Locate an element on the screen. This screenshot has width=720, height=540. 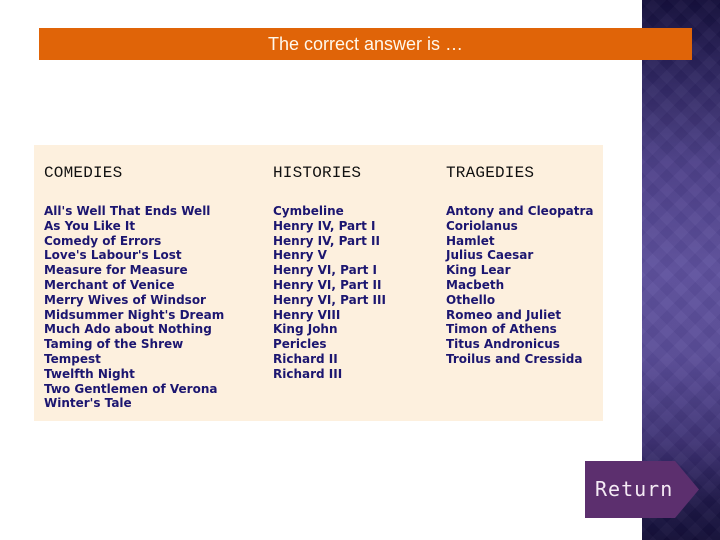
play-title: Henry VI, Part II is located at coordinates (327, 284).